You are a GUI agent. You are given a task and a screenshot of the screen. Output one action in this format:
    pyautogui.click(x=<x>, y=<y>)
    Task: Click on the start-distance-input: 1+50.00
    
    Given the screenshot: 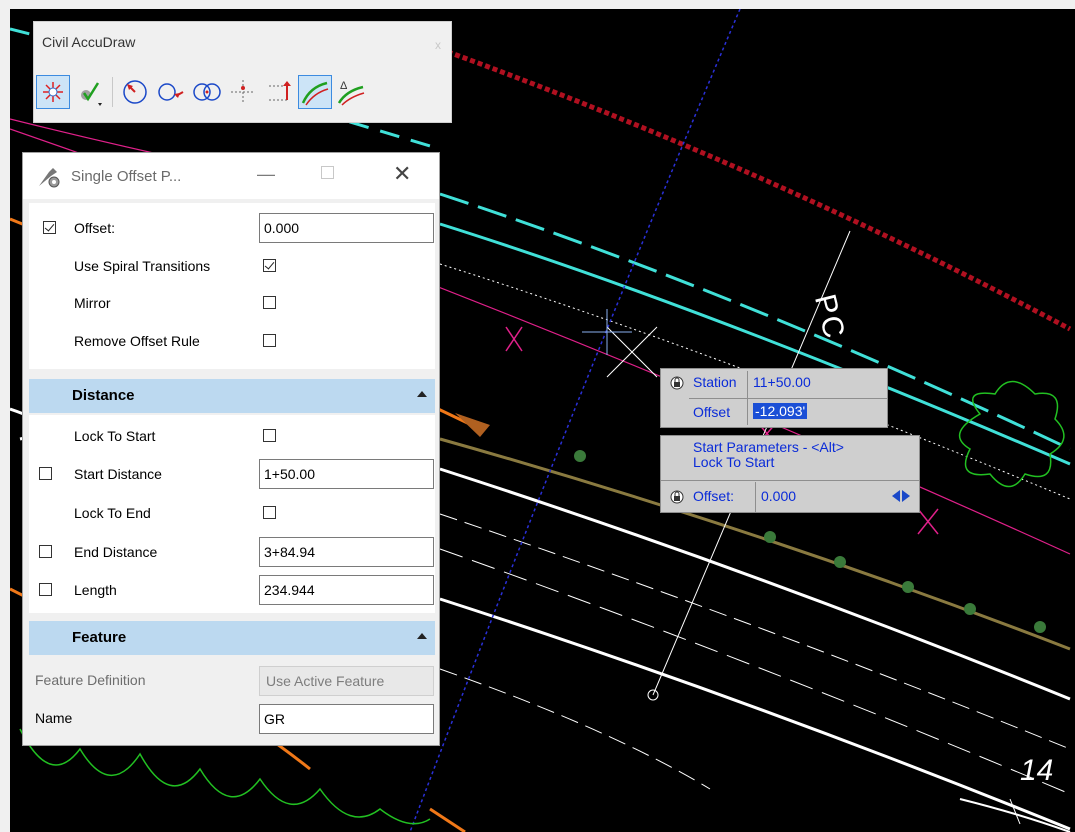 What is the action you would take?
    pyautogui.click(x=346, y=474)
    